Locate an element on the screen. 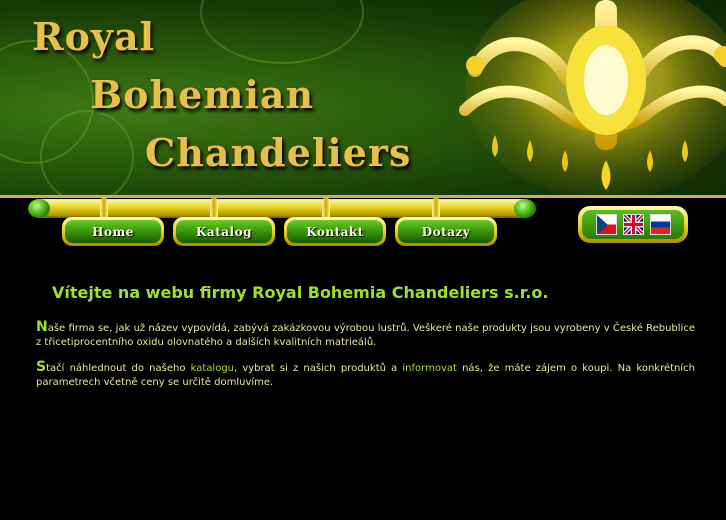 This screenshot has height=520, width=726. nav-dotazy-label: Dotazy is located at coordinates (446, 231).